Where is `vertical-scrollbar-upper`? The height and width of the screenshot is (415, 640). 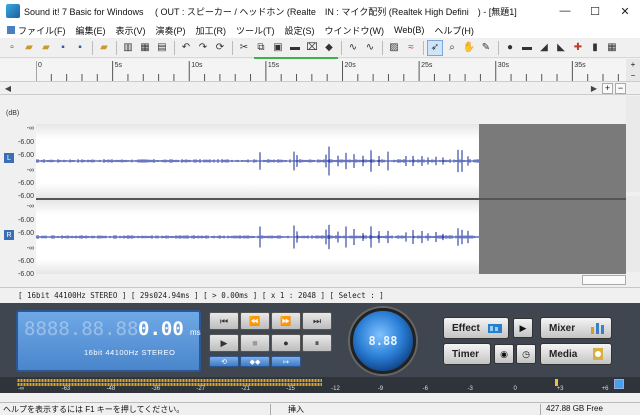 vertical-scrollbar-upper is located at coordinates (633, 144).